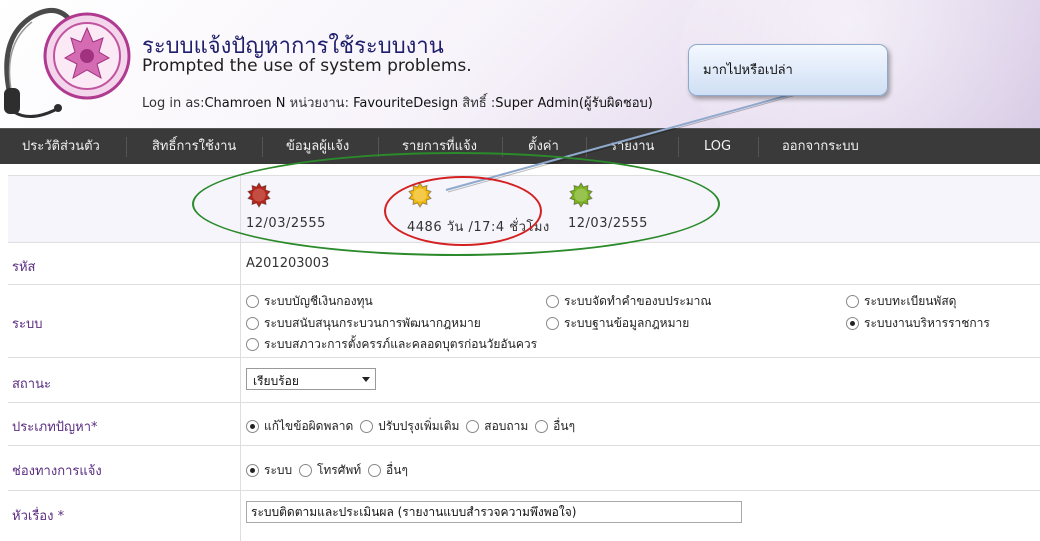 The width and height of the screenshot is (1040, 541). I want to click on yellow-badge-icon, so click(420, 195).